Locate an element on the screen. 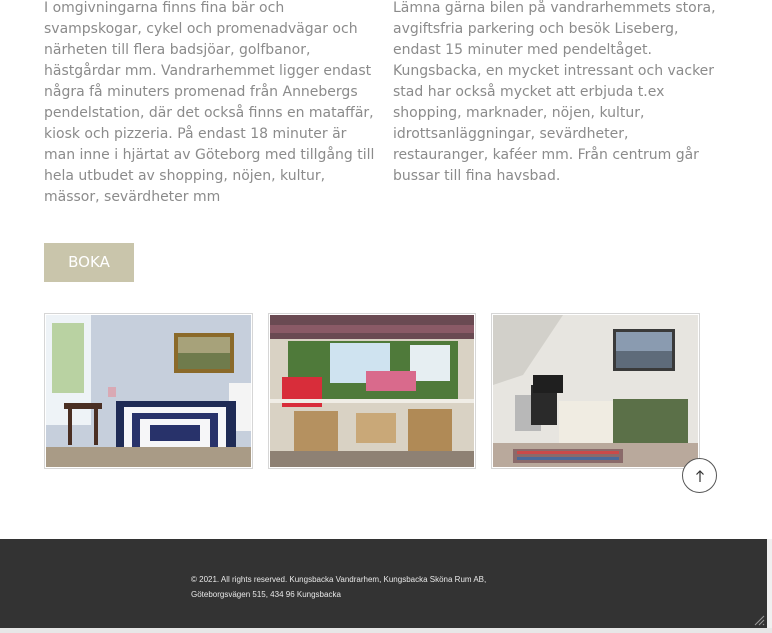 This screenshot has height=633, width=772. copyright-line-2: Göteborgsvägen 515, 434 96 Kungsbacka is located at coordinates (266, 594).